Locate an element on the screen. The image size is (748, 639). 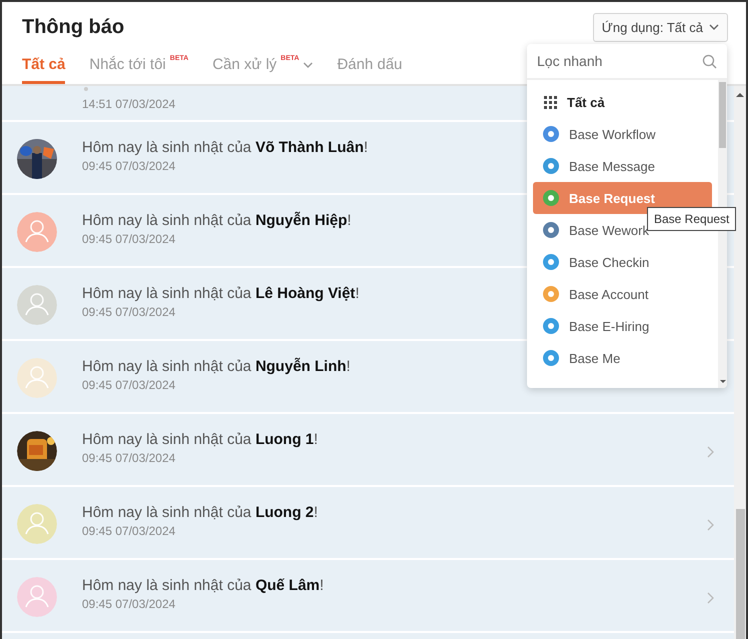
notification-message: Hôm nay là sinh nhật của Lê Hoàng Việt! is located at coordinates (221, 293).